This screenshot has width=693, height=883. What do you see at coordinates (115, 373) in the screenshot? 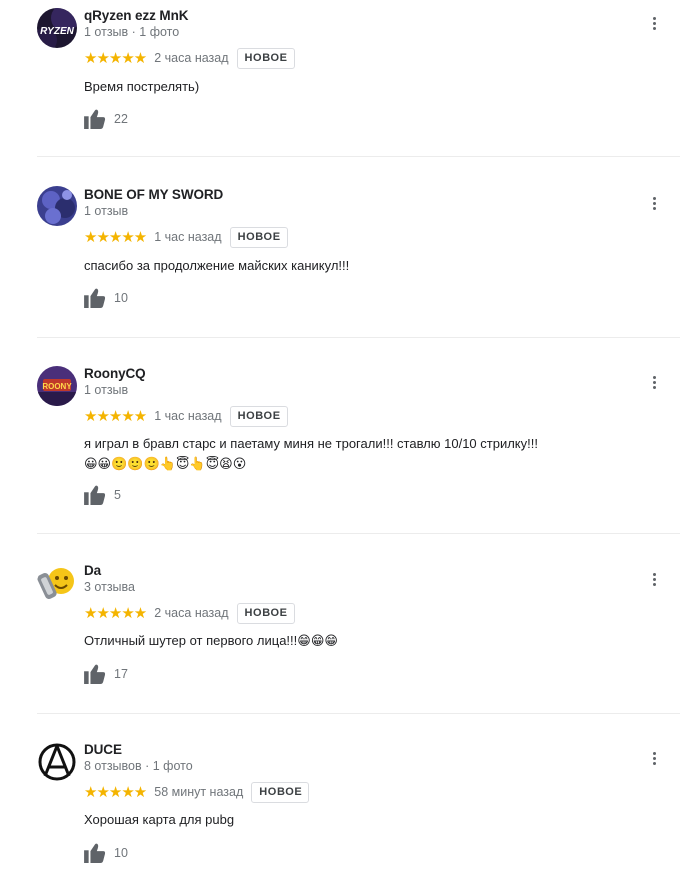
I see `author-name: RoonyCQ` at bounding box center [115, 373].